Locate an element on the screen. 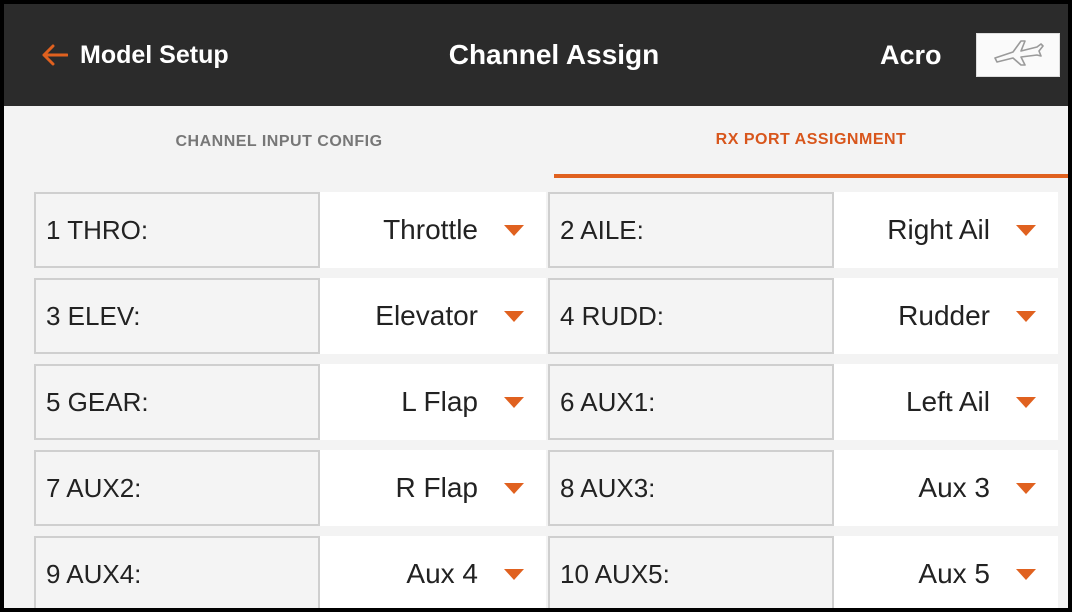 The image size is (1072, 612). channel-cell: 4 RUDD: Rudder is located at coordinates (803, 316).